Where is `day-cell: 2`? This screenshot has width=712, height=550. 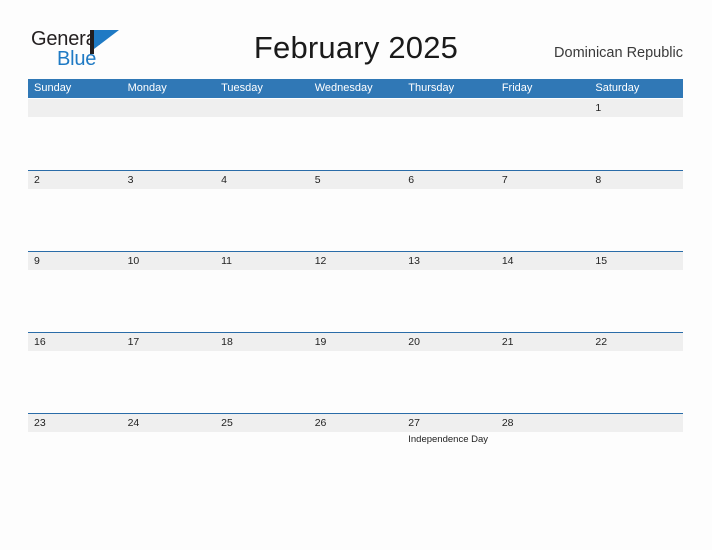
day-cell: 2 is located at coordinates (75, 210).